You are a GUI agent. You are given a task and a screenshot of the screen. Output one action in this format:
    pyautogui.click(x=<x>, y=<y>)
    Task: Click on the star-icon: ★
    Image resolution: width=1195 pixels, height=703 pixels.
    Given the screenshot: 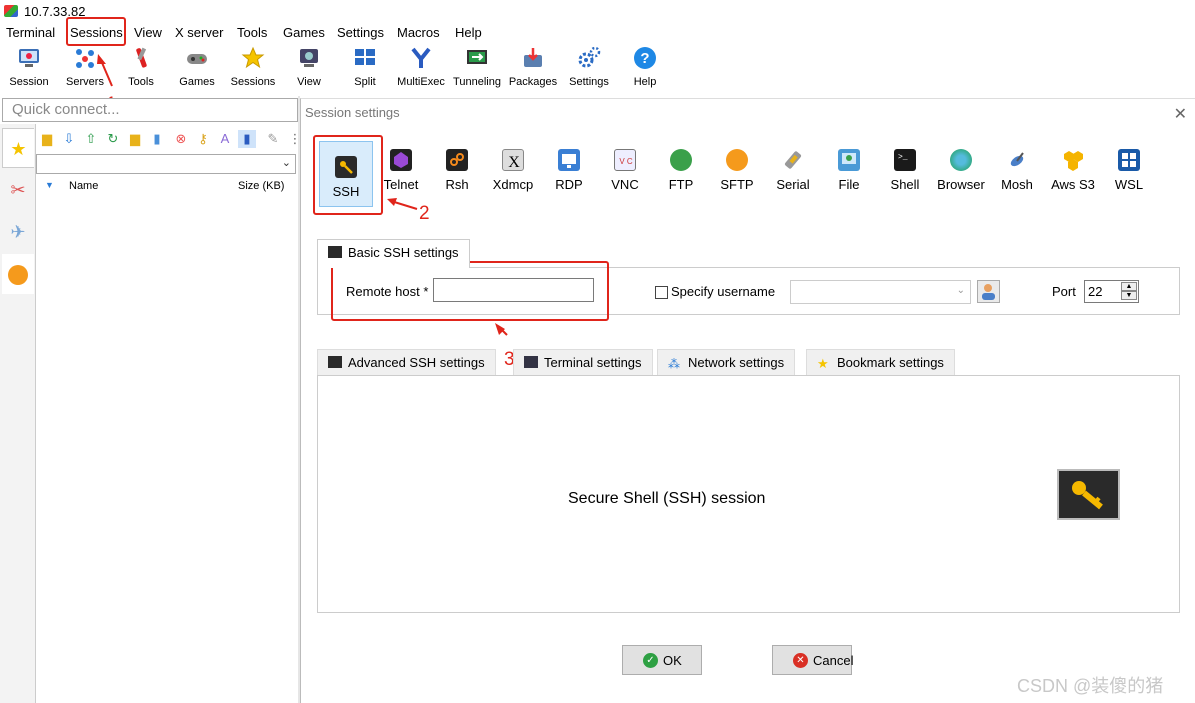 What is the action you would take?
    pyautogui.click(x=18, y=149)
    